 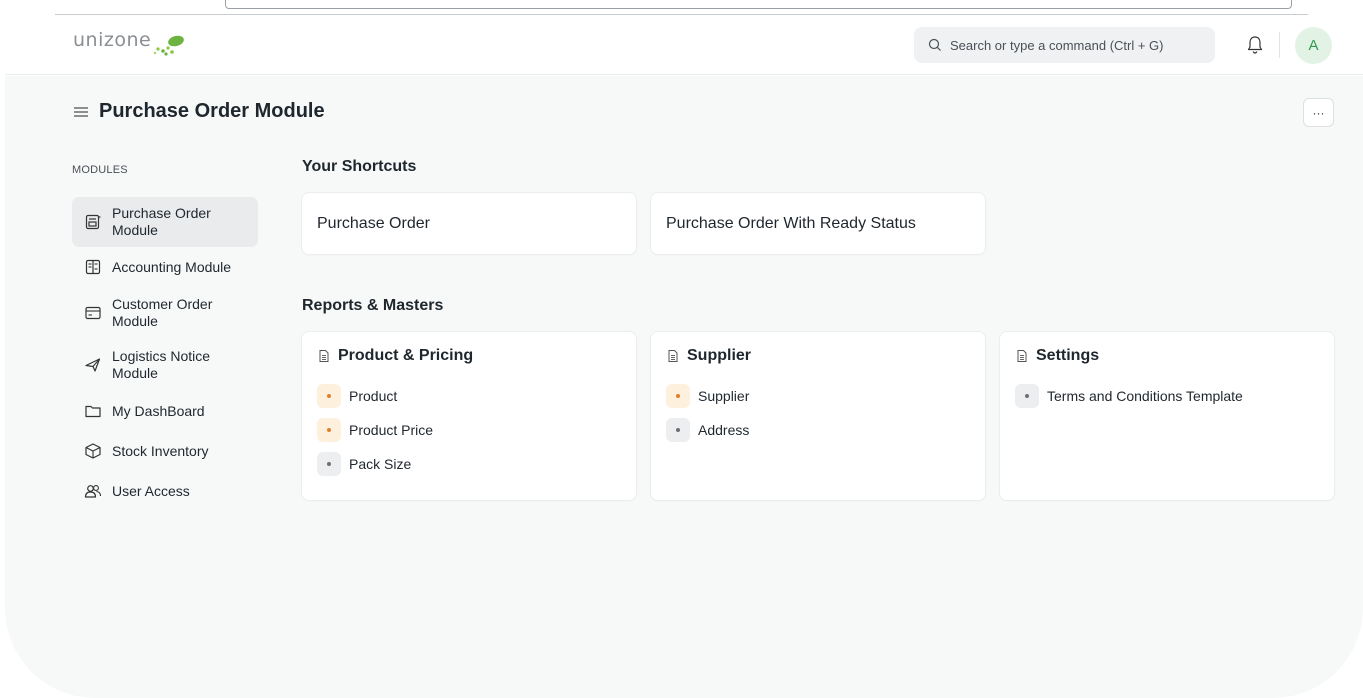 What do you see at coordinates (93, 491) in the screenshot?
I see `users-icon` at bounding box center [93, 491].